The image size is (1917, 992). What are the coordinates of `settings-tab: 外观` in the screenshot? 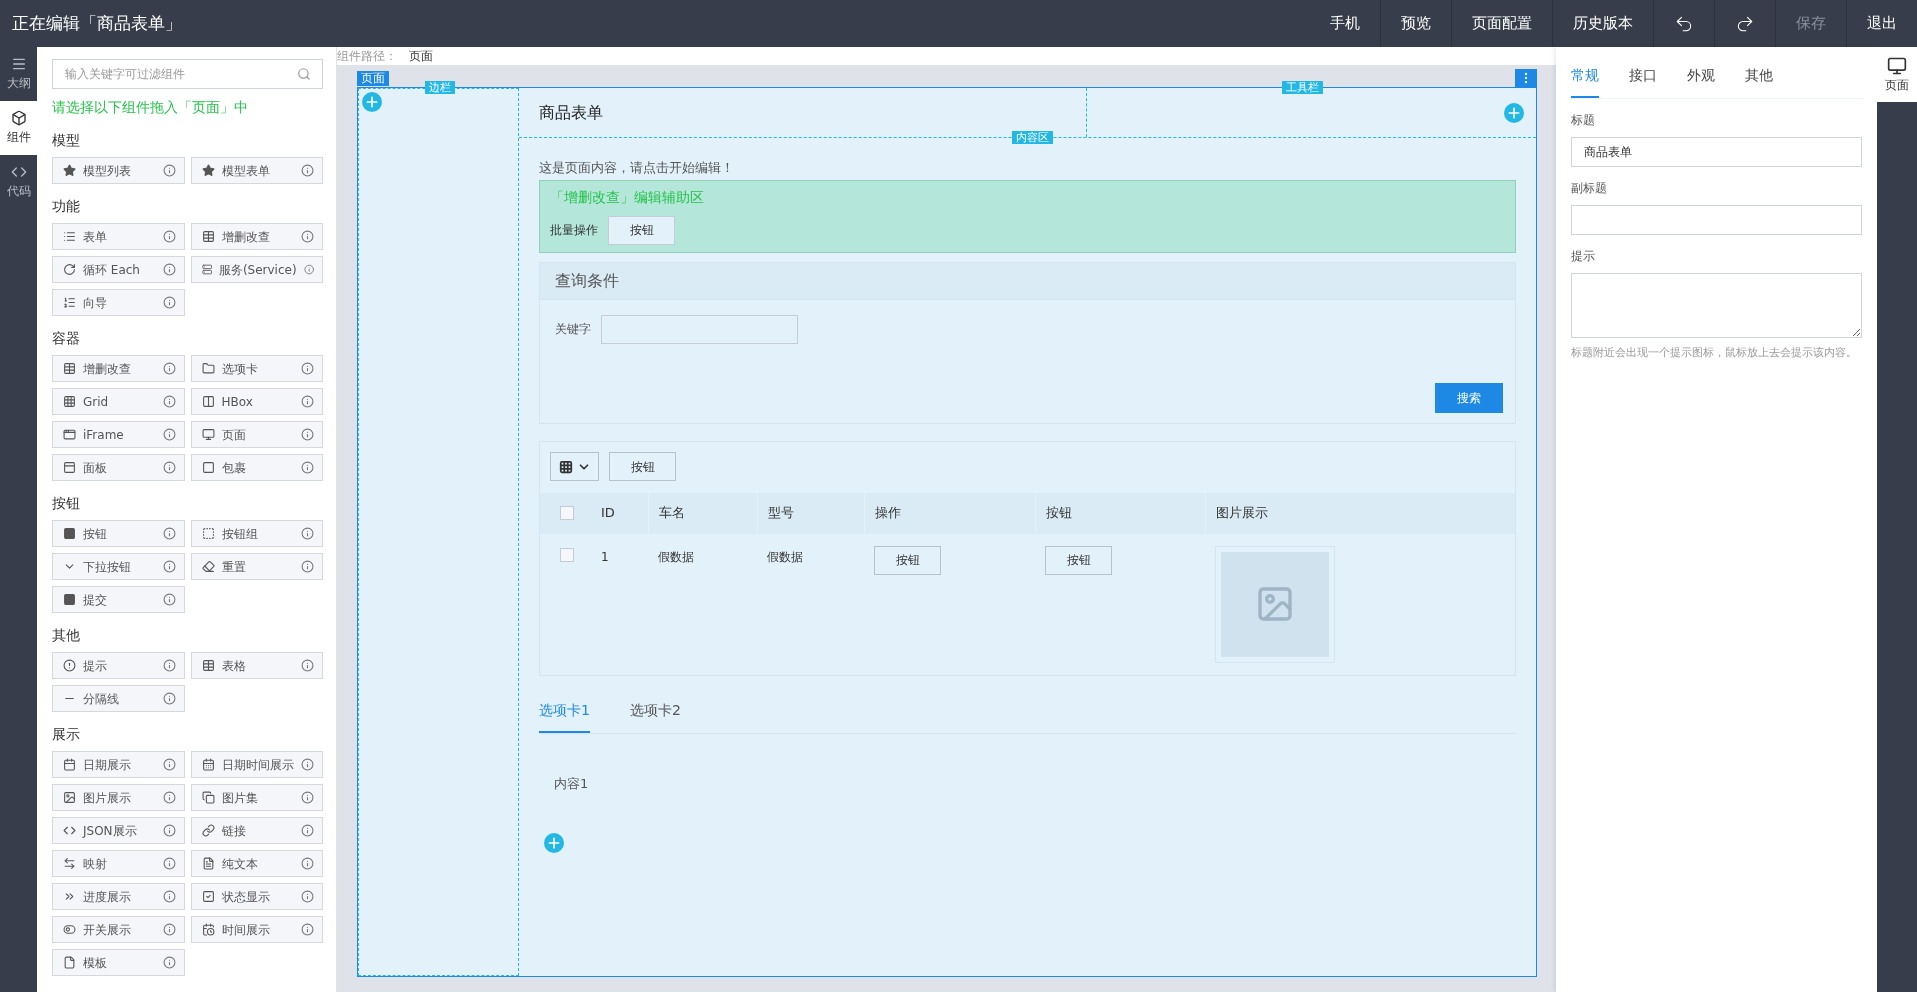 It's located at (1701, 81).